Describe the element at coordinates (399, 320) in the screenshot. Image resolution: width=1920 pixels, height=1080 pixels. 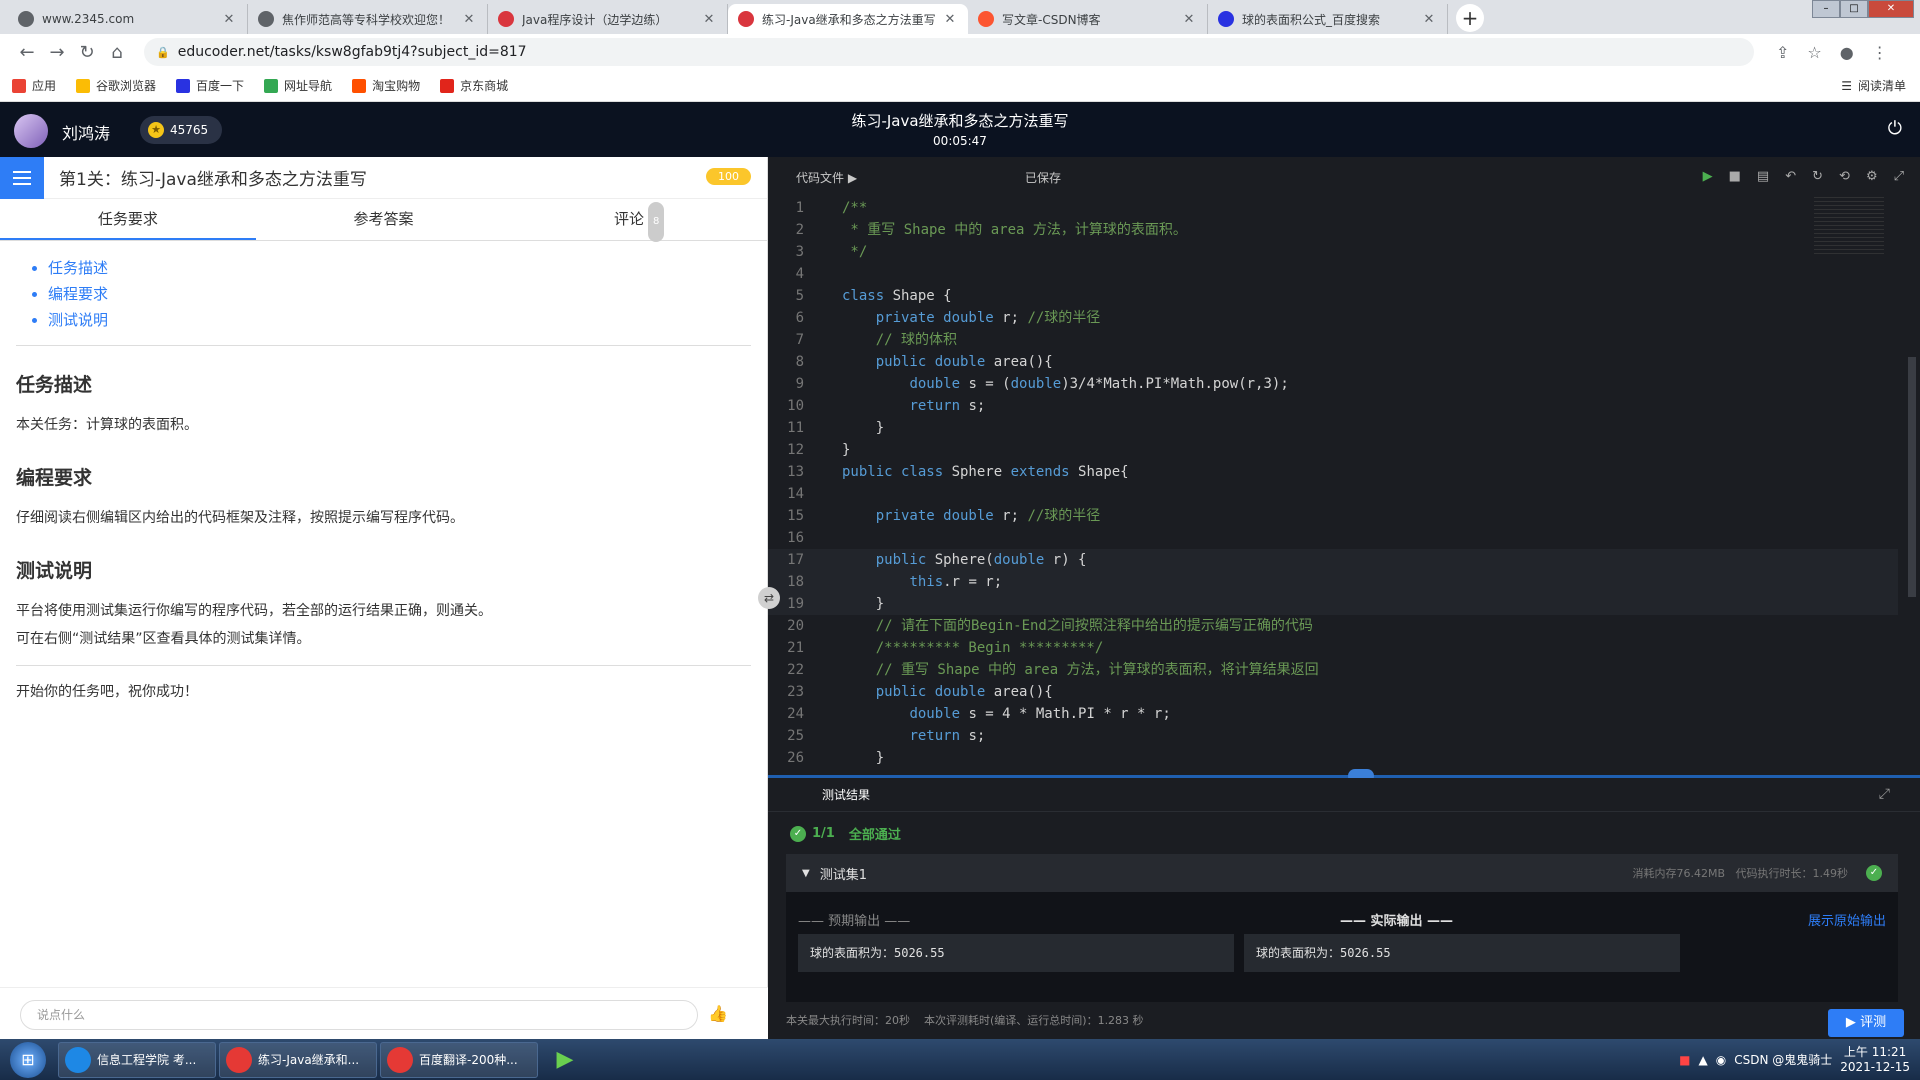
I see `toc-link: 测试说明` at that location.